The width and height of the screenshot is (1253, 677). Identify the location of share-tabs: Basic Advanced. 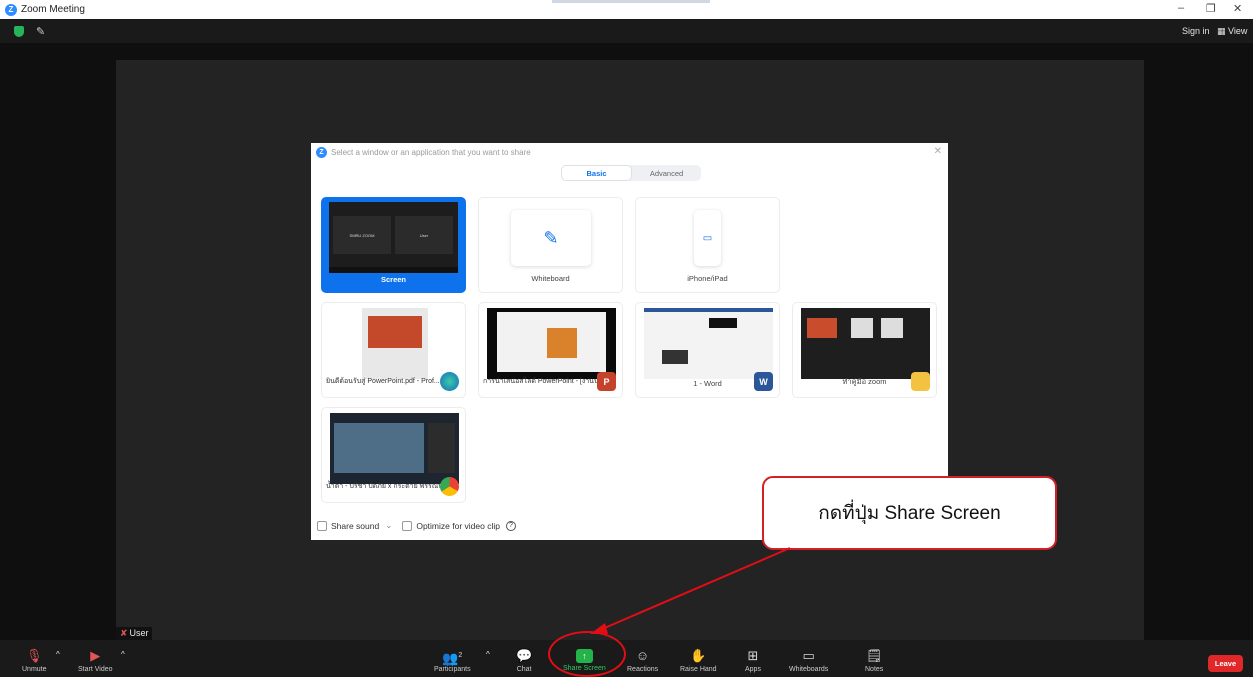
(631, 173).